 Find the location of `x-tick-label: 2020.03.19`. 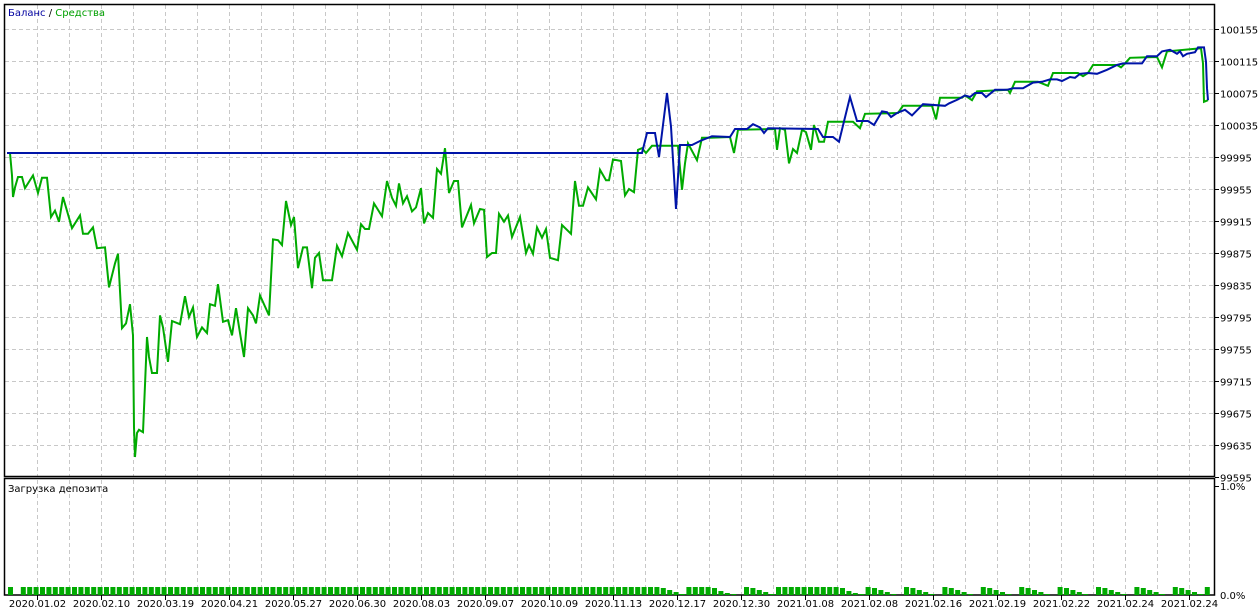

x-tick-label: 2020.03.19 is located at coordinates (165, 604).